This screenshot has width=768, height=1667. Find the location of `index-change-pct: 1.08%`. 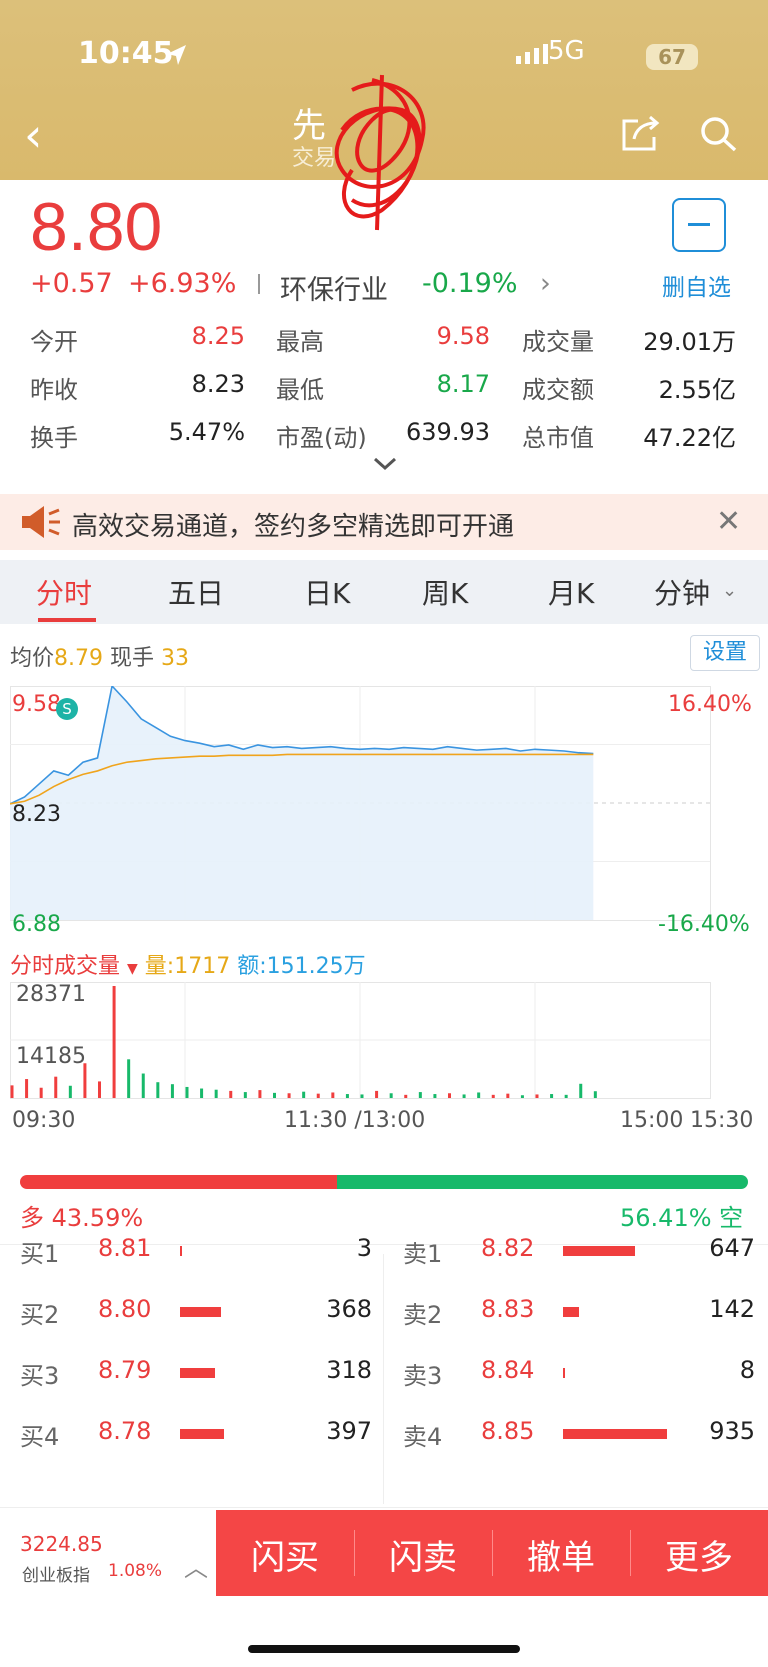

index-change-pct: 1.08% is located at coordinates (135, 1571).